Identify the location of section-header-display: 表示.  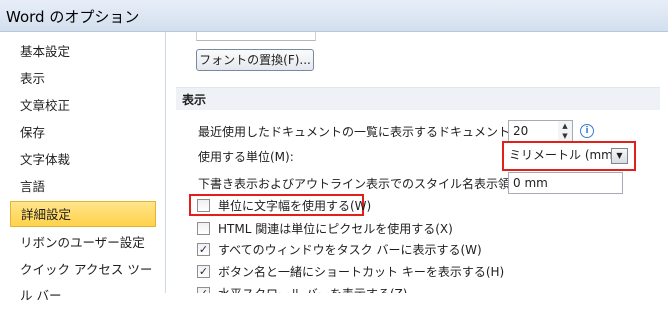
(418, 98).